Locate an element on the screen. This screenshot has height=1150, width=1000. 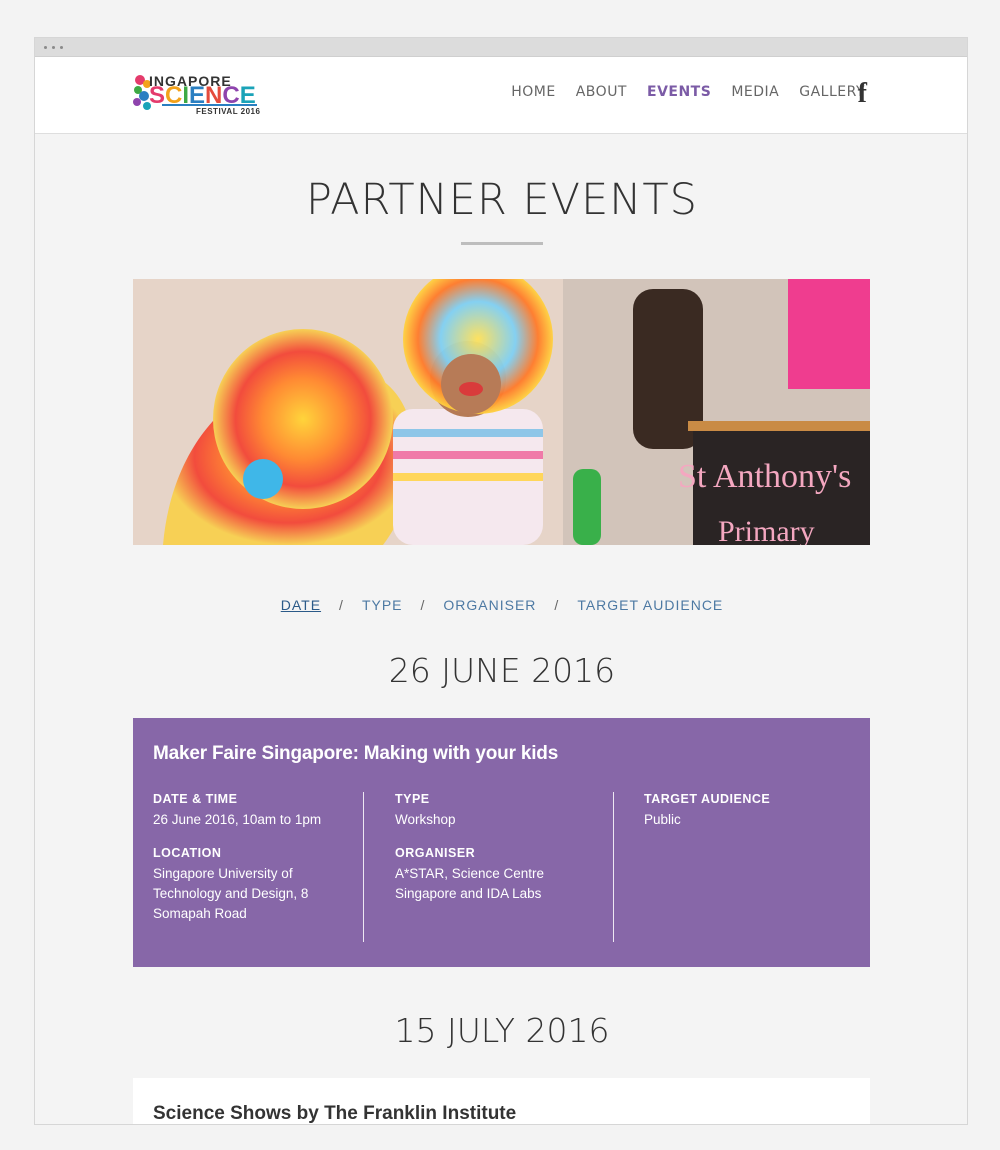
filter-date: DATE is located at coordinates (301, 605).